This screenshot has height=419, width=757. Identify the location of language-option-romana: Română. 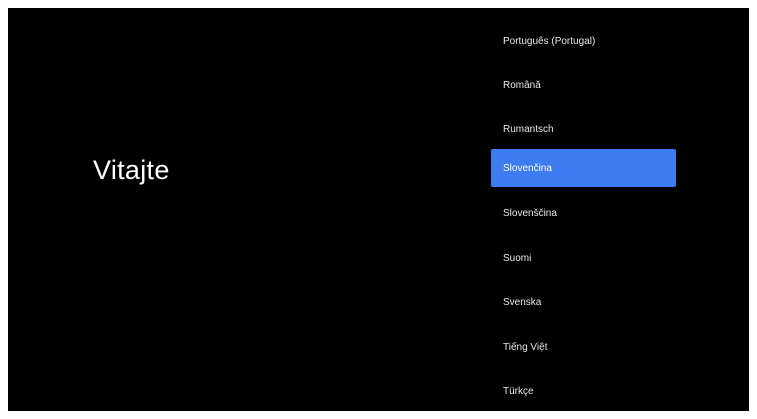
(583, 85).